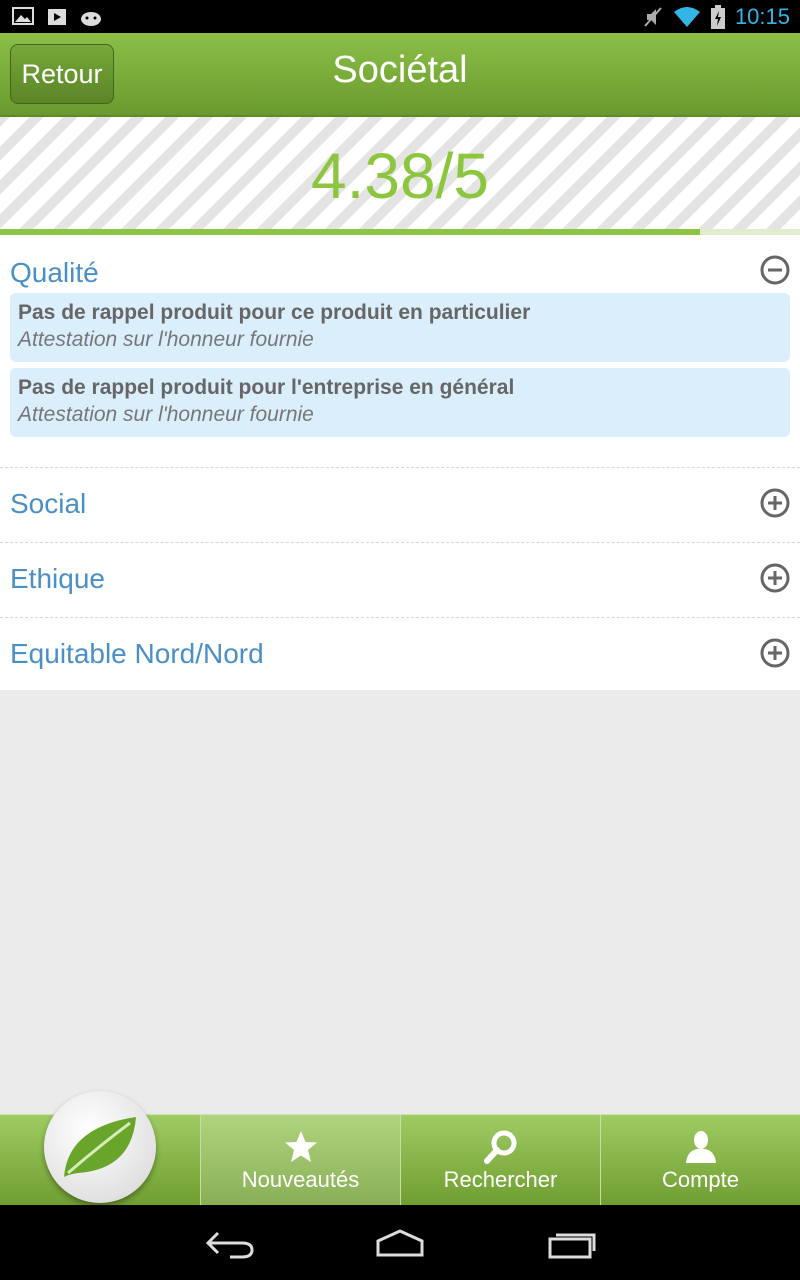  Describe the element at coordinates (400, 264) in the screenshot. I see `section-header-qualite: Qualité` at that location.